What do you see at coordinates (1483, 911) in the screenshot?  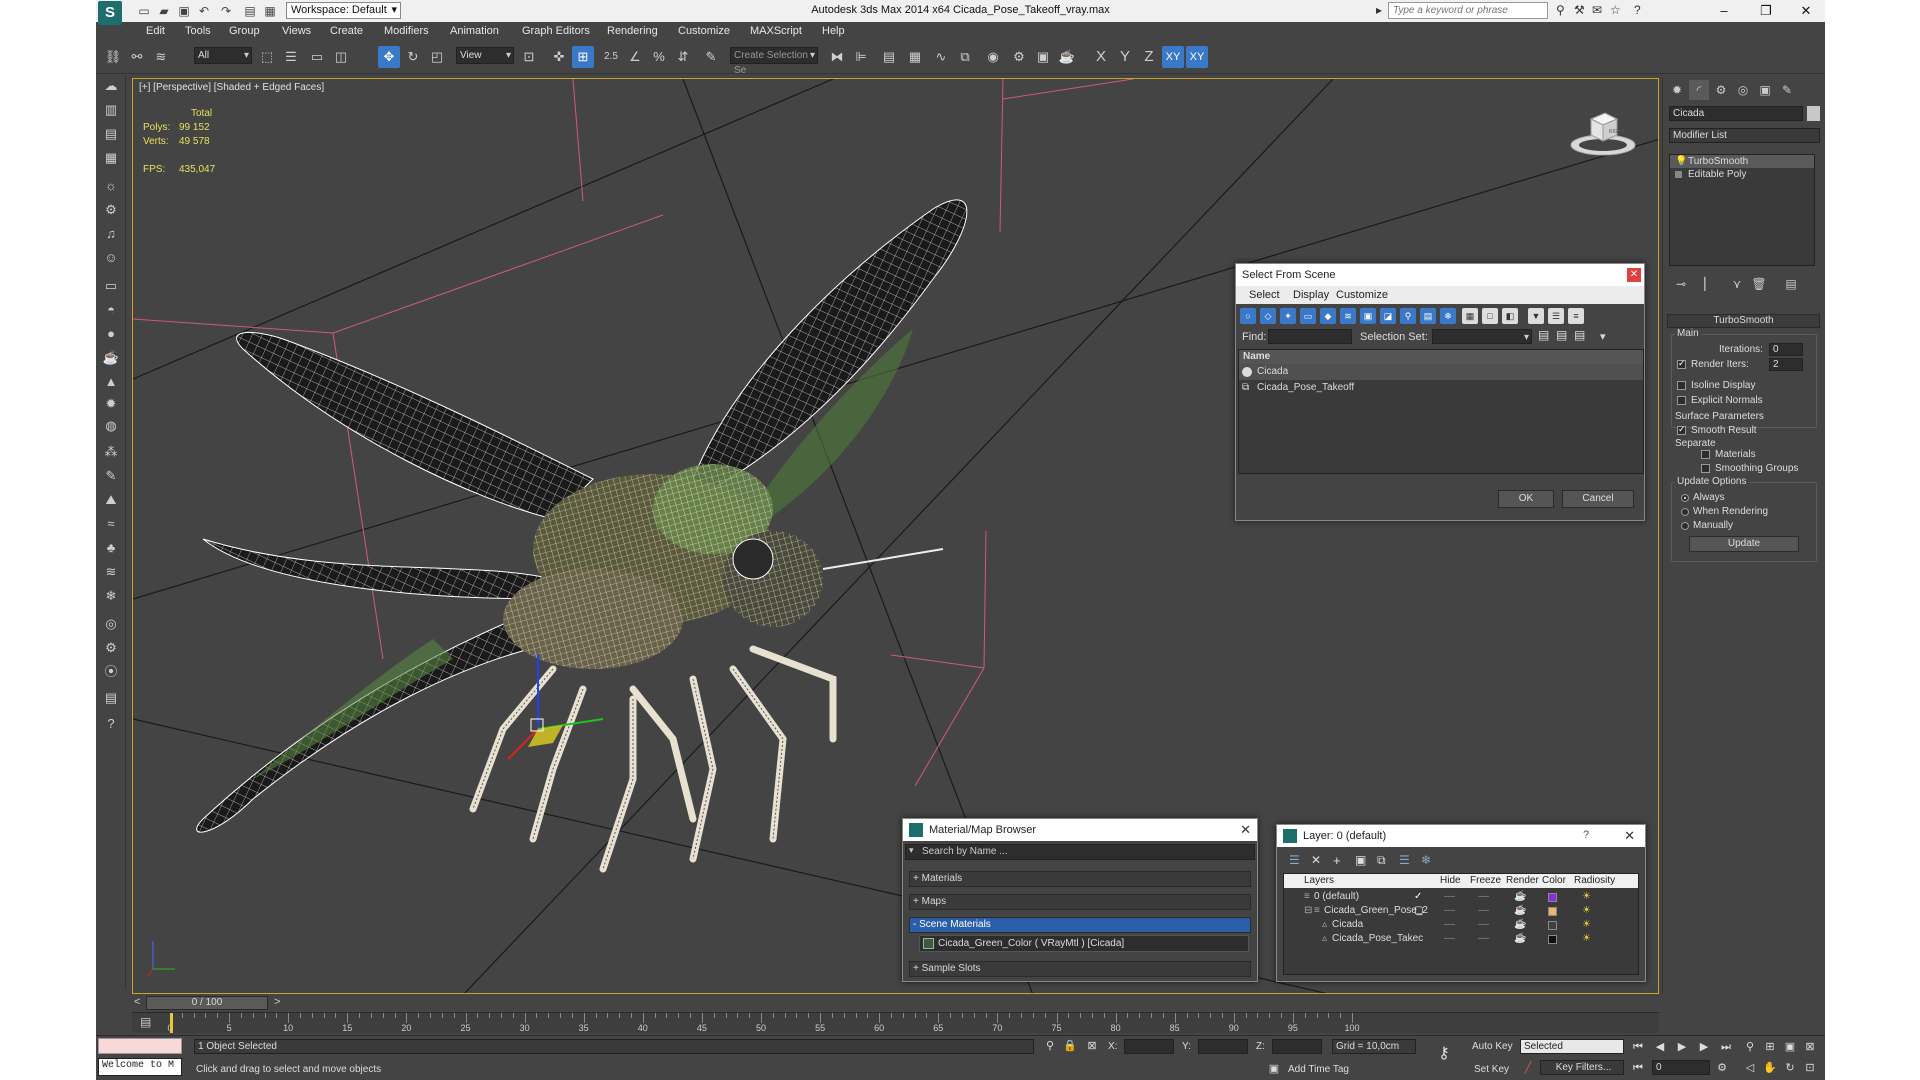 I see `freeze-toggle: ‒‒` at bounding box center [1483, 911].